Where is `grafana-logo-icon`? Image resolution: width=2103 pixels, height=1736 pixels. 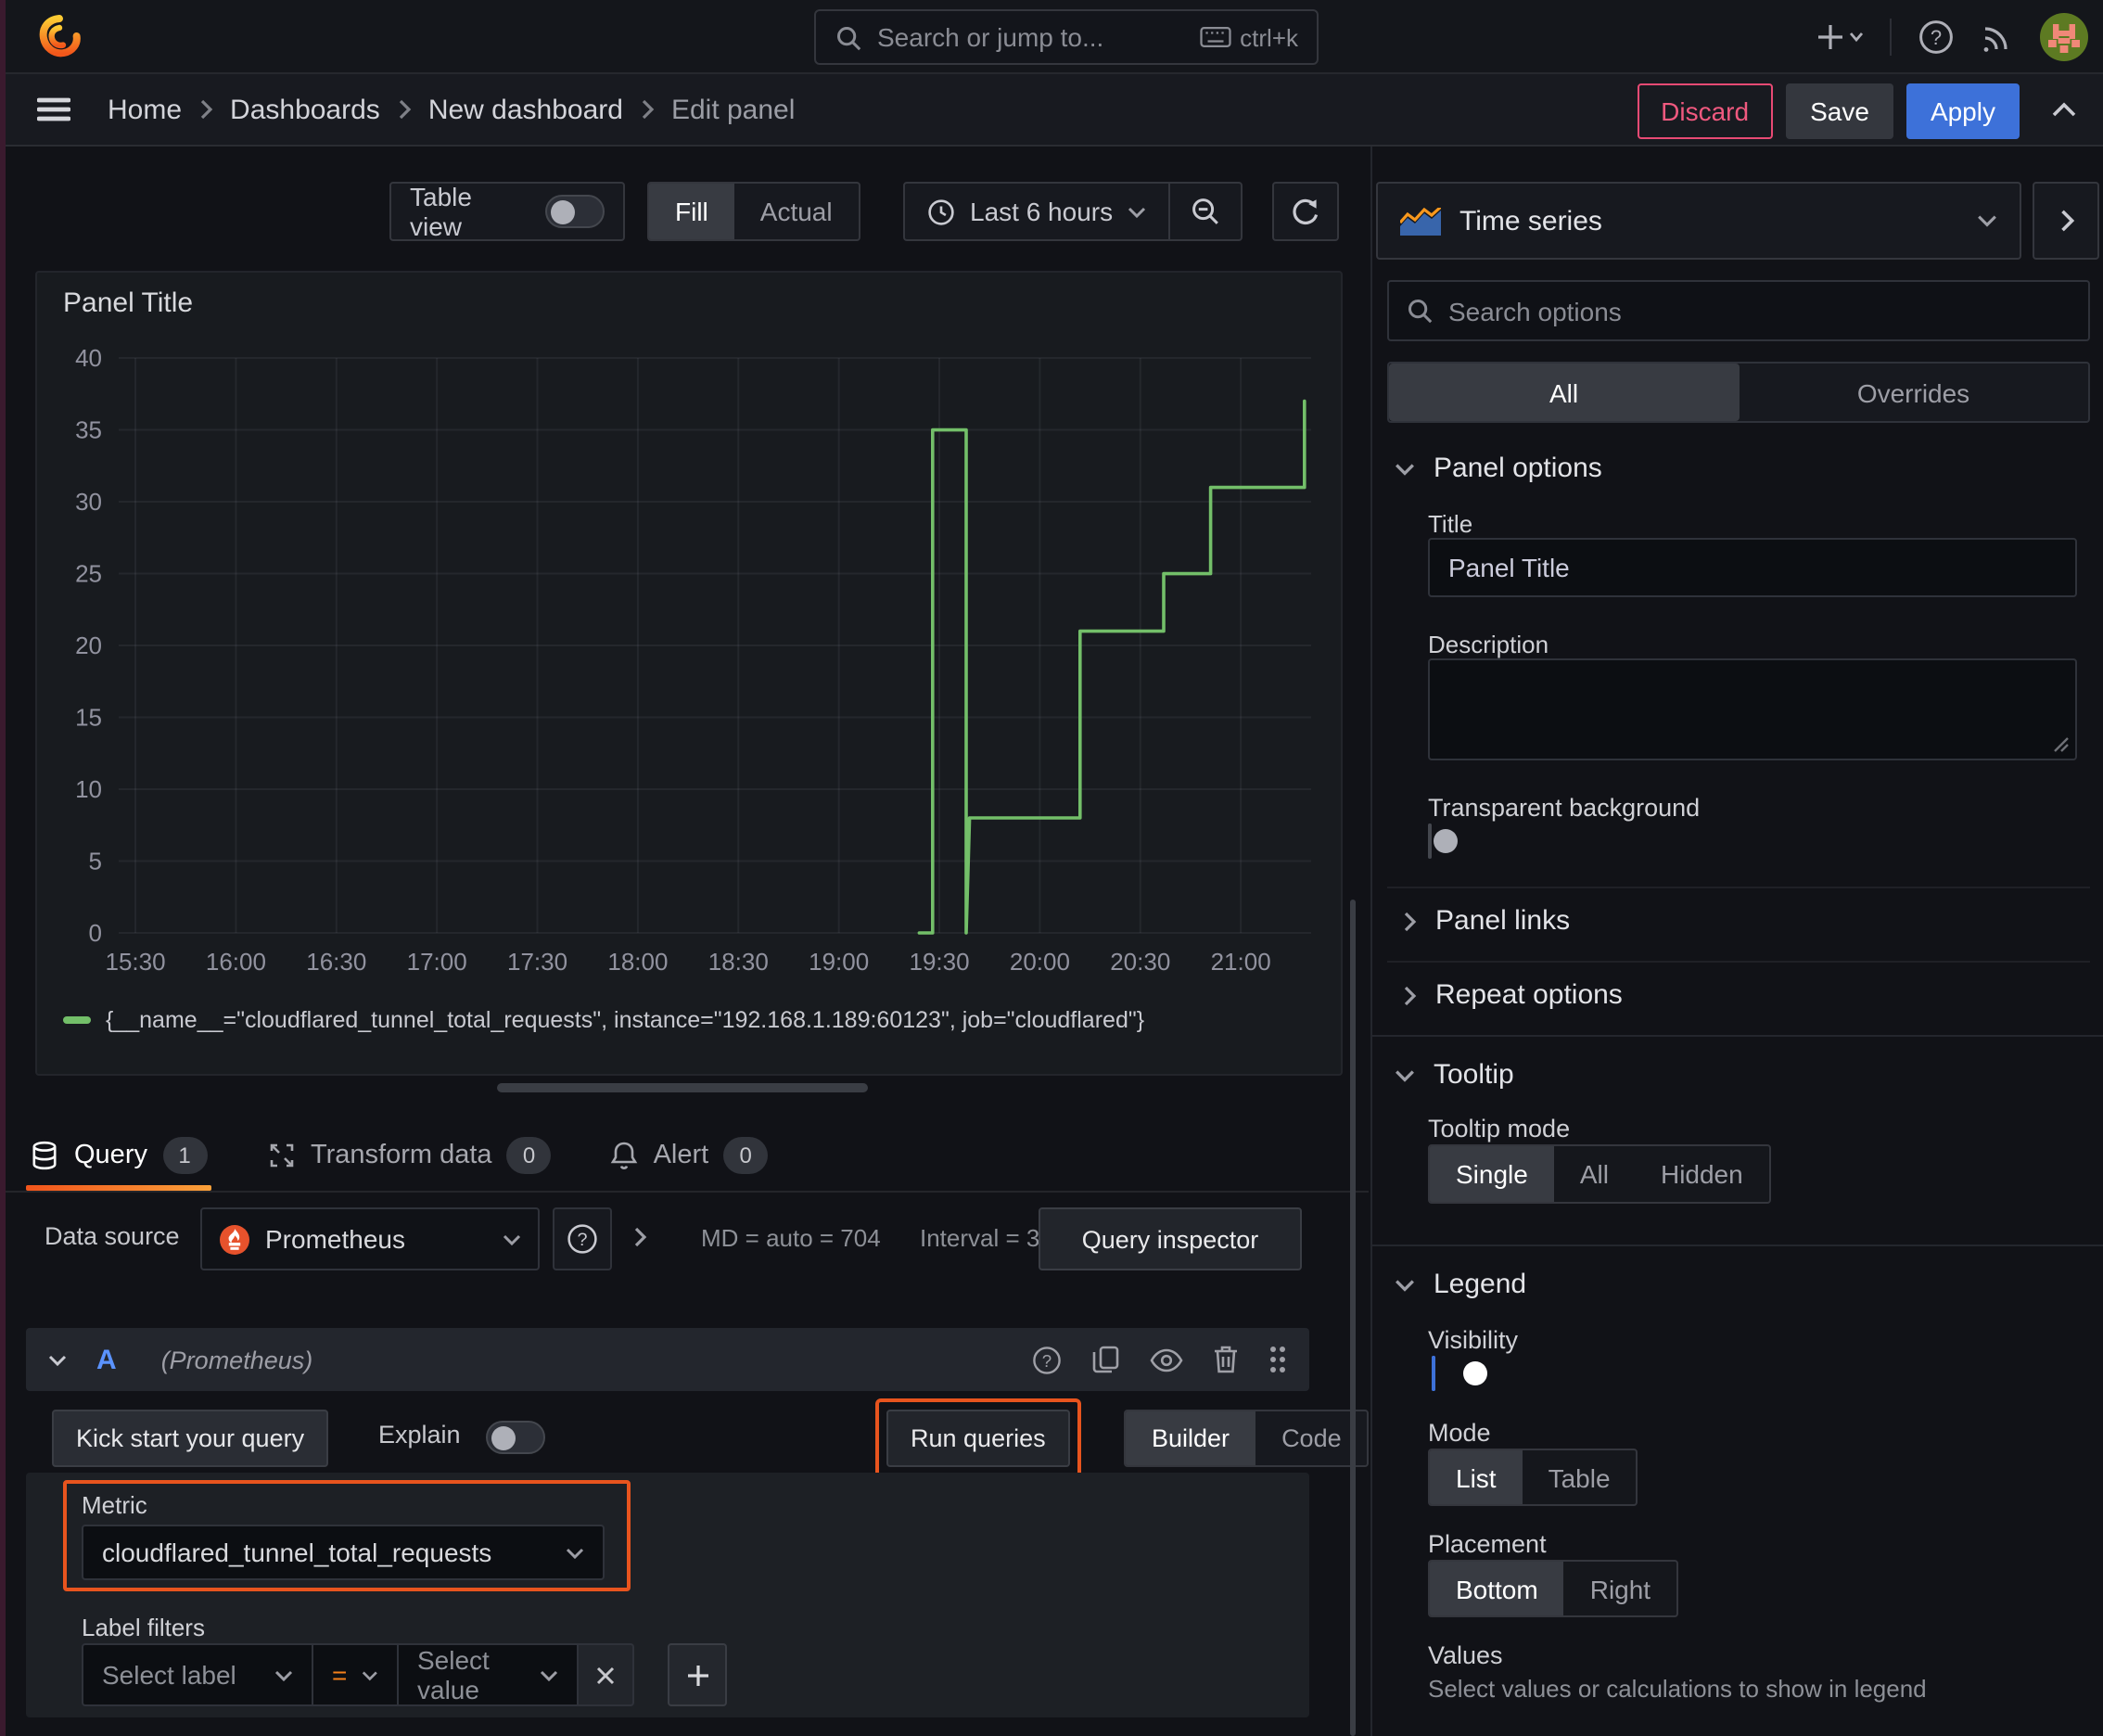
grafana-logo-icon is located at coordinates (59, 37).